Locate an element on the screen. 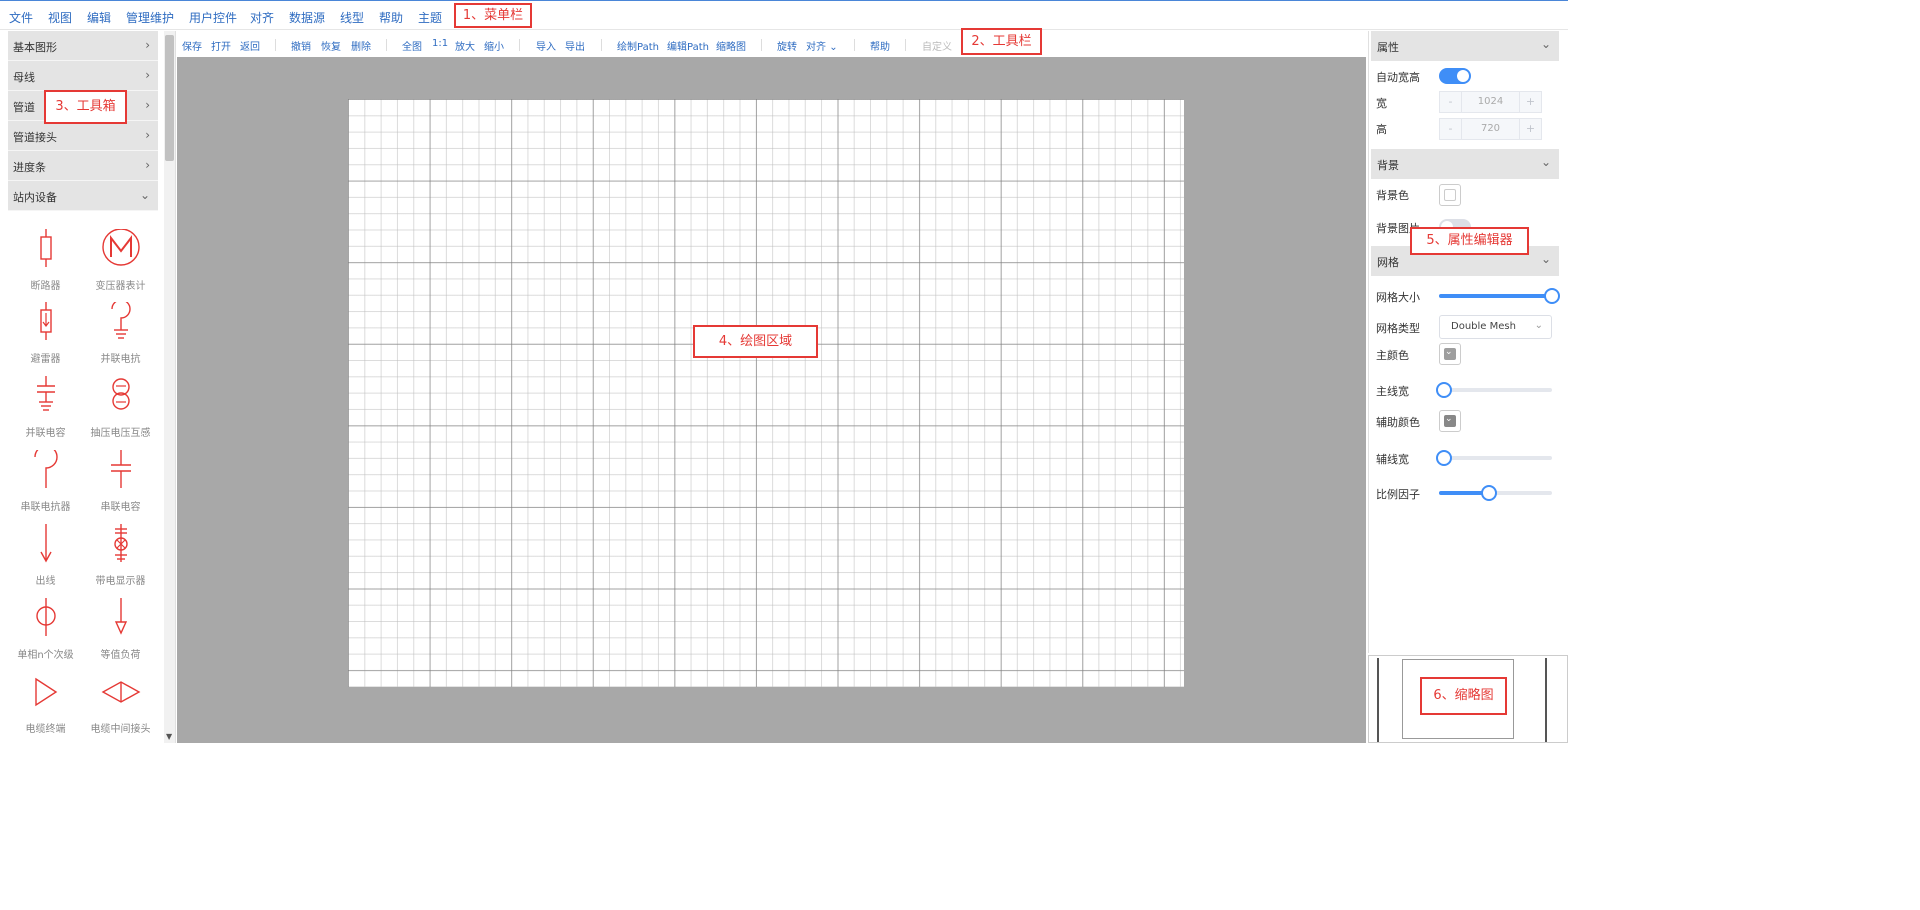  grid-type-select: Double Mesh ⌄ is located at coordinates (1495, 327).